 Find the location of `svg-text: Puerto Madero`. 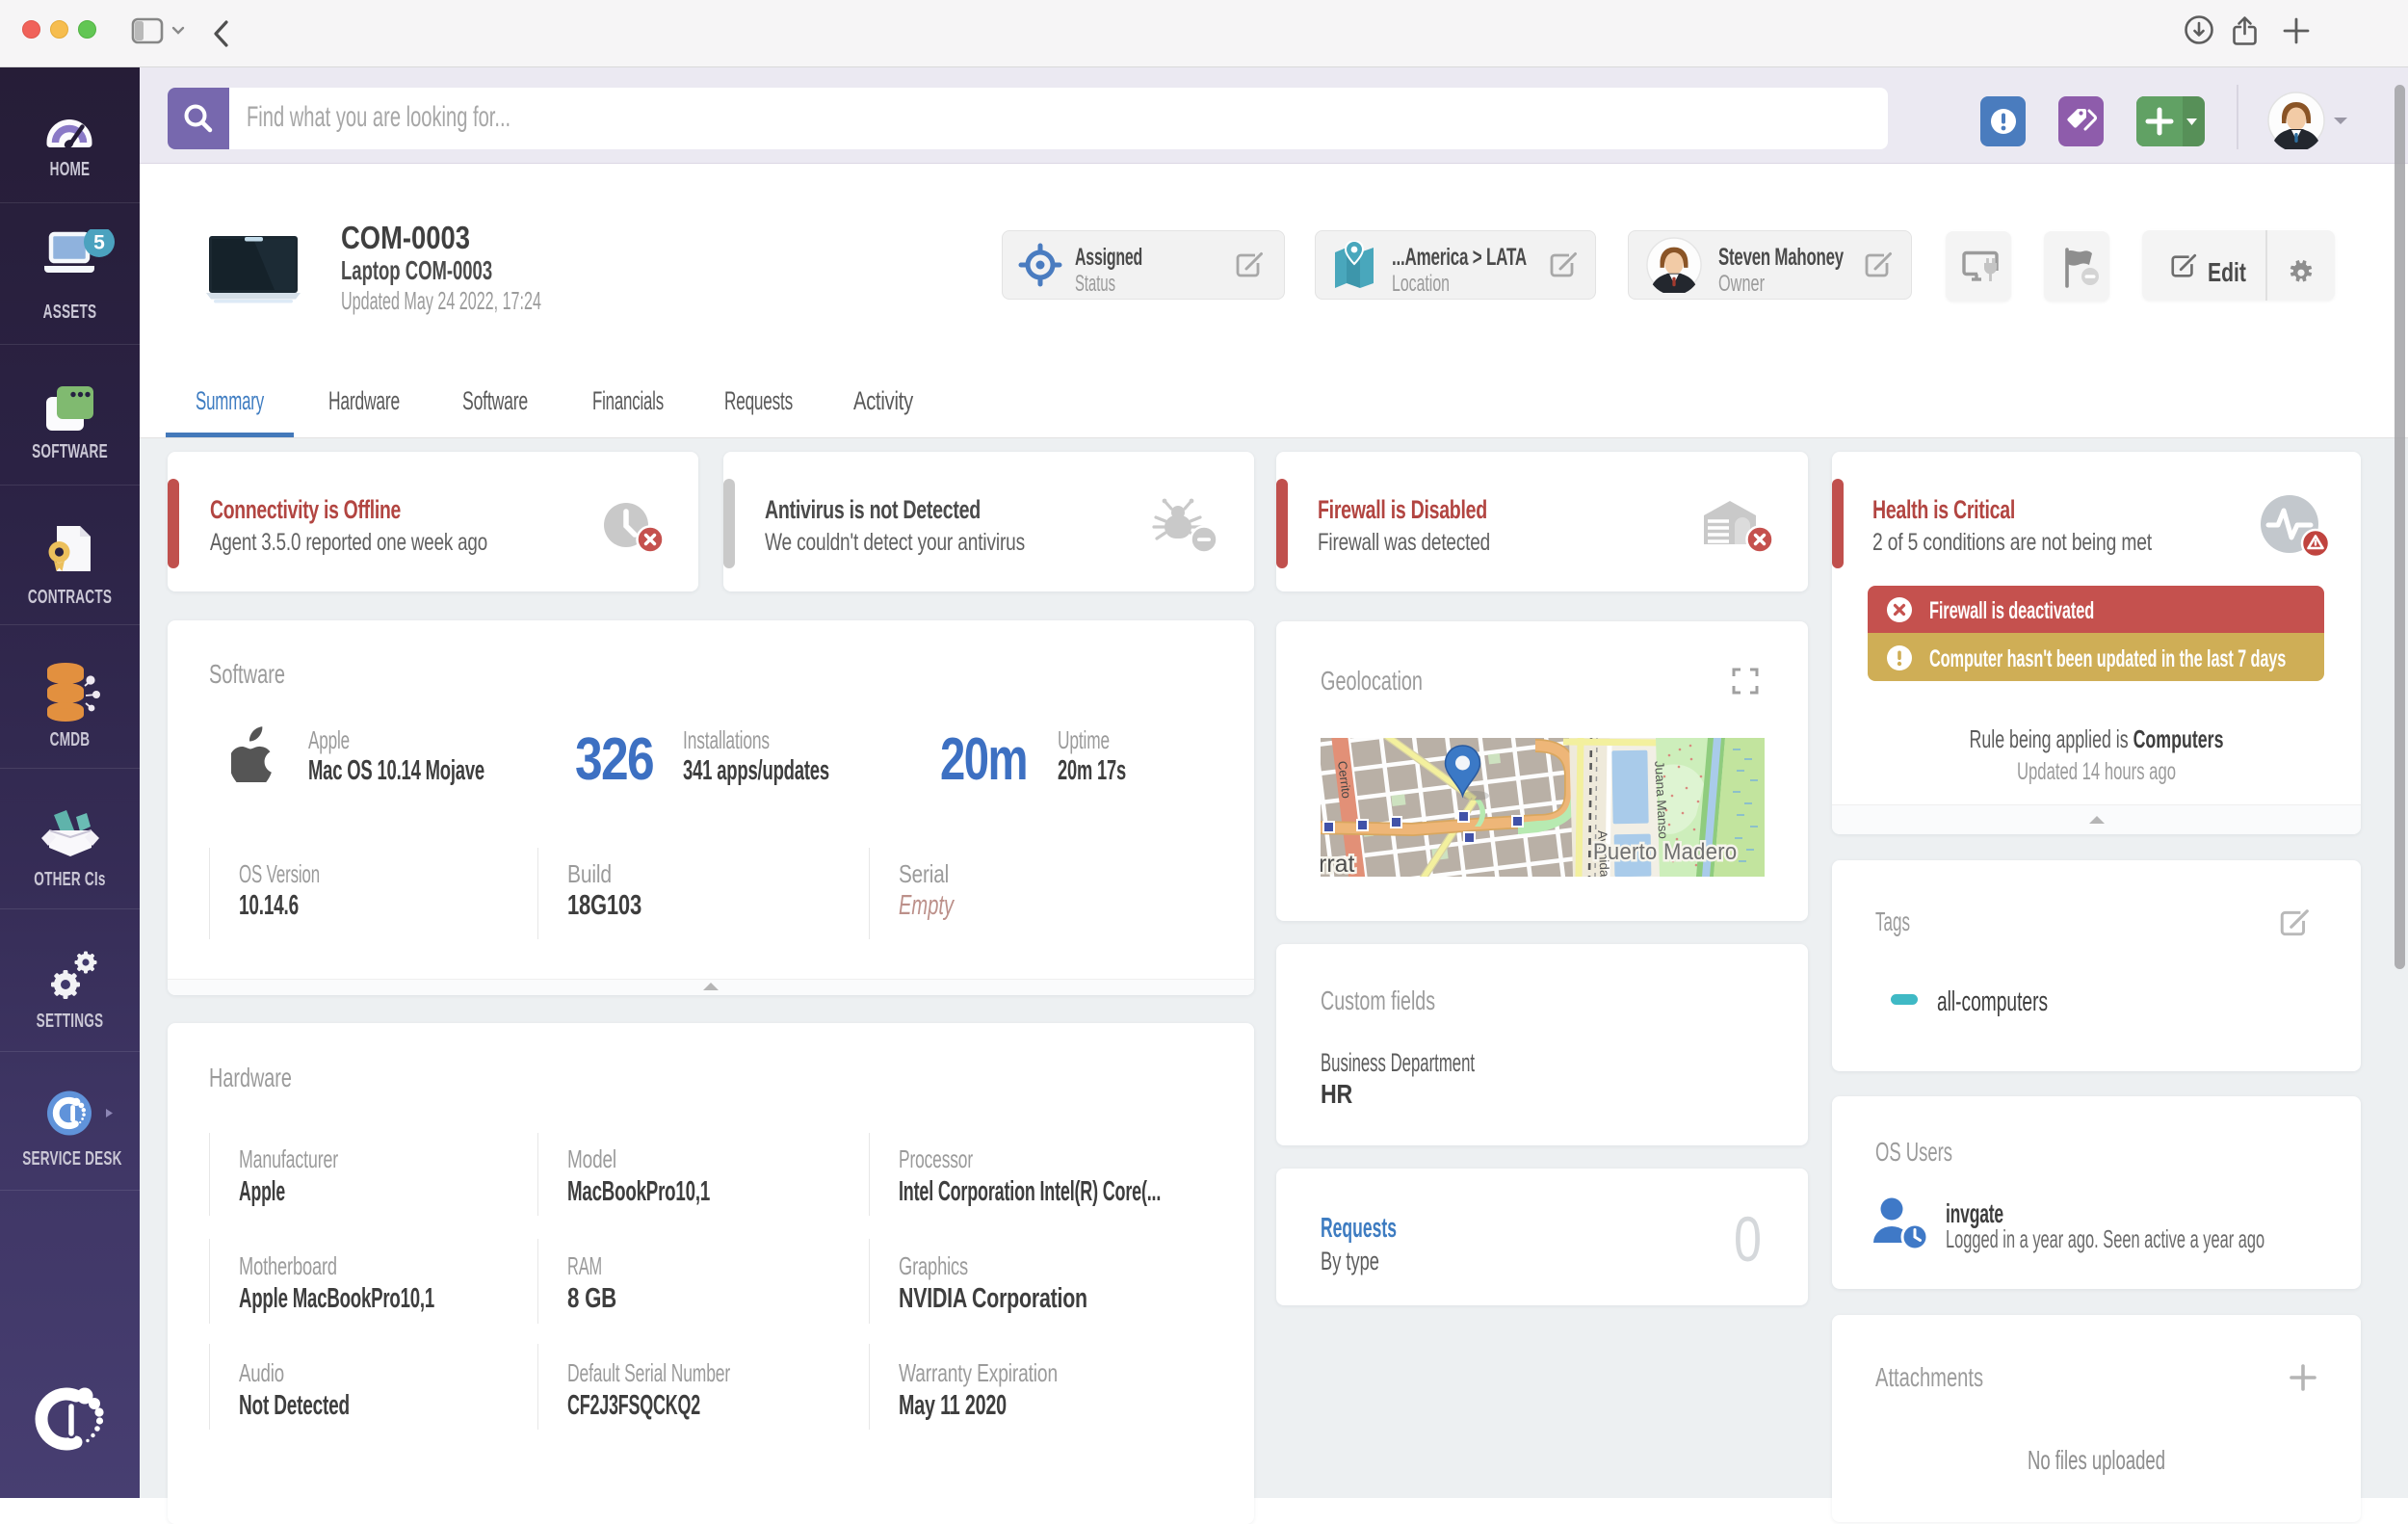

svg-text: Puerto Madero is located at coordinates (1665, 851).